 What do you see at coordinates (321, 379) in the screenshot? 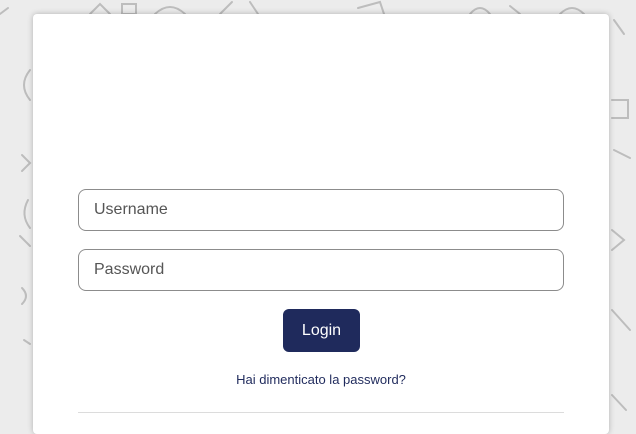
I see `forgot-password-link: Hai dimenticato la password?` at bounding box center [321, 379].